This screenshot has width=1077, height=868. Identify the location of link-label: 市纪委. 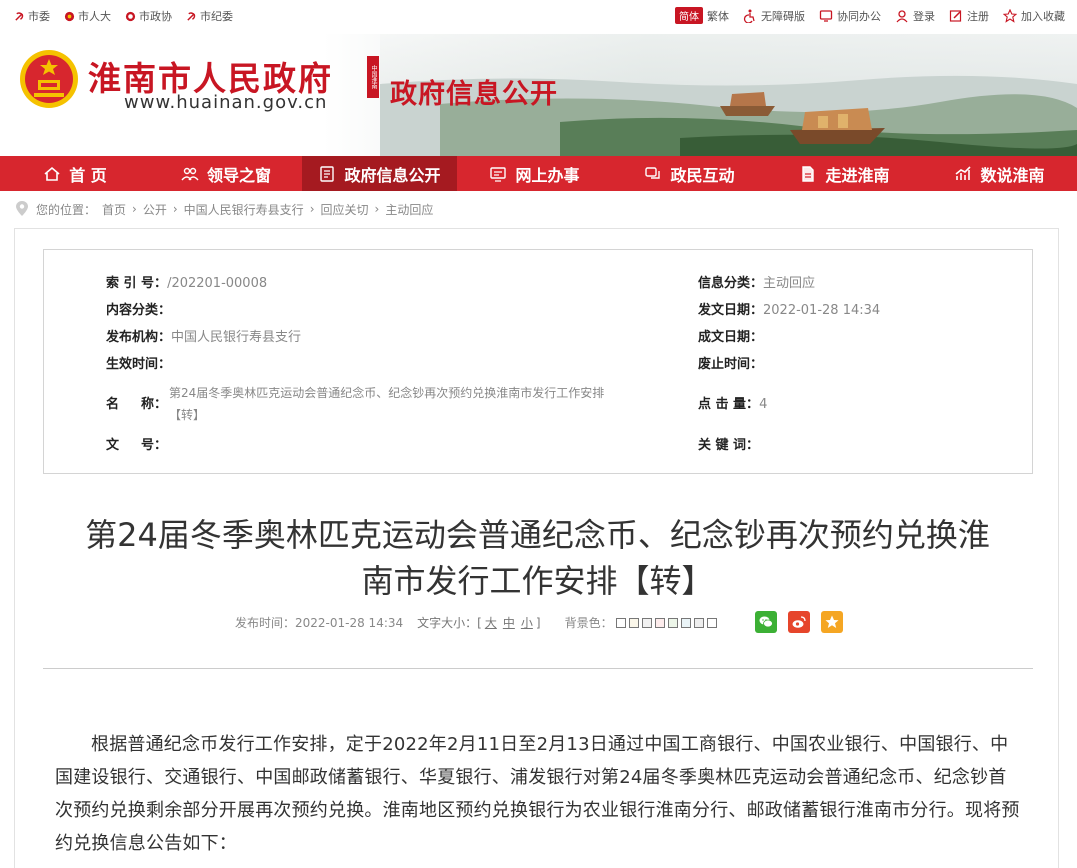
(216, 16).